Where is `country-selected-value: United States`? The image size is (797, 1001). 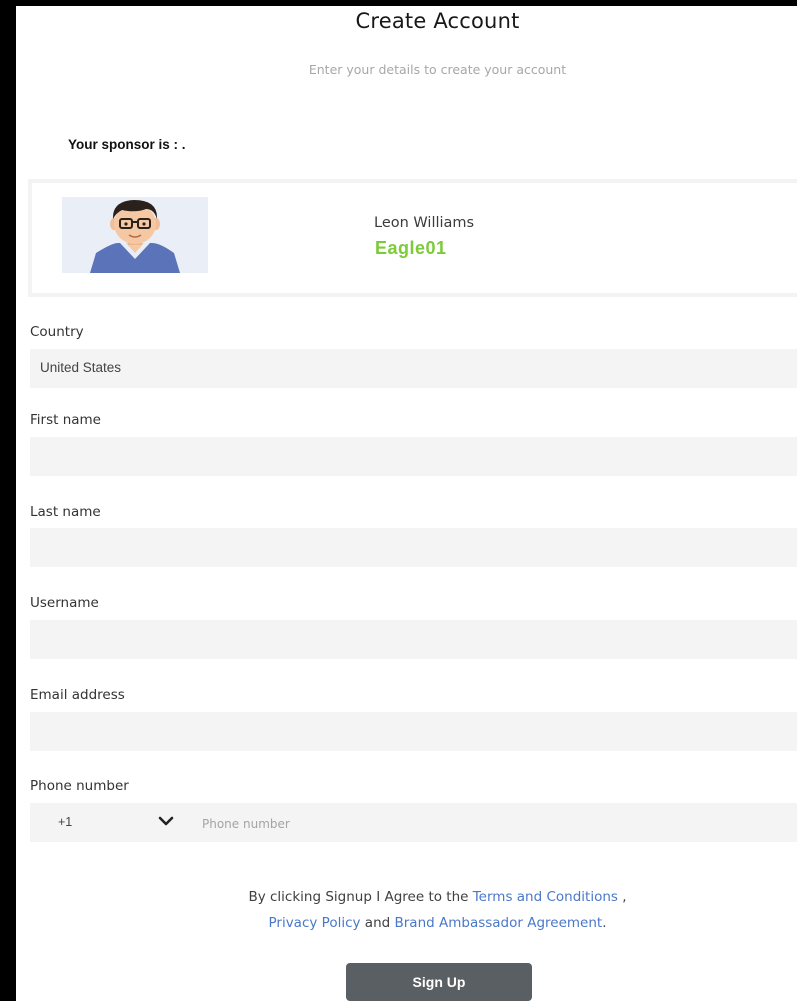
country-selected-value: United States is located at coordinates (81, 367).